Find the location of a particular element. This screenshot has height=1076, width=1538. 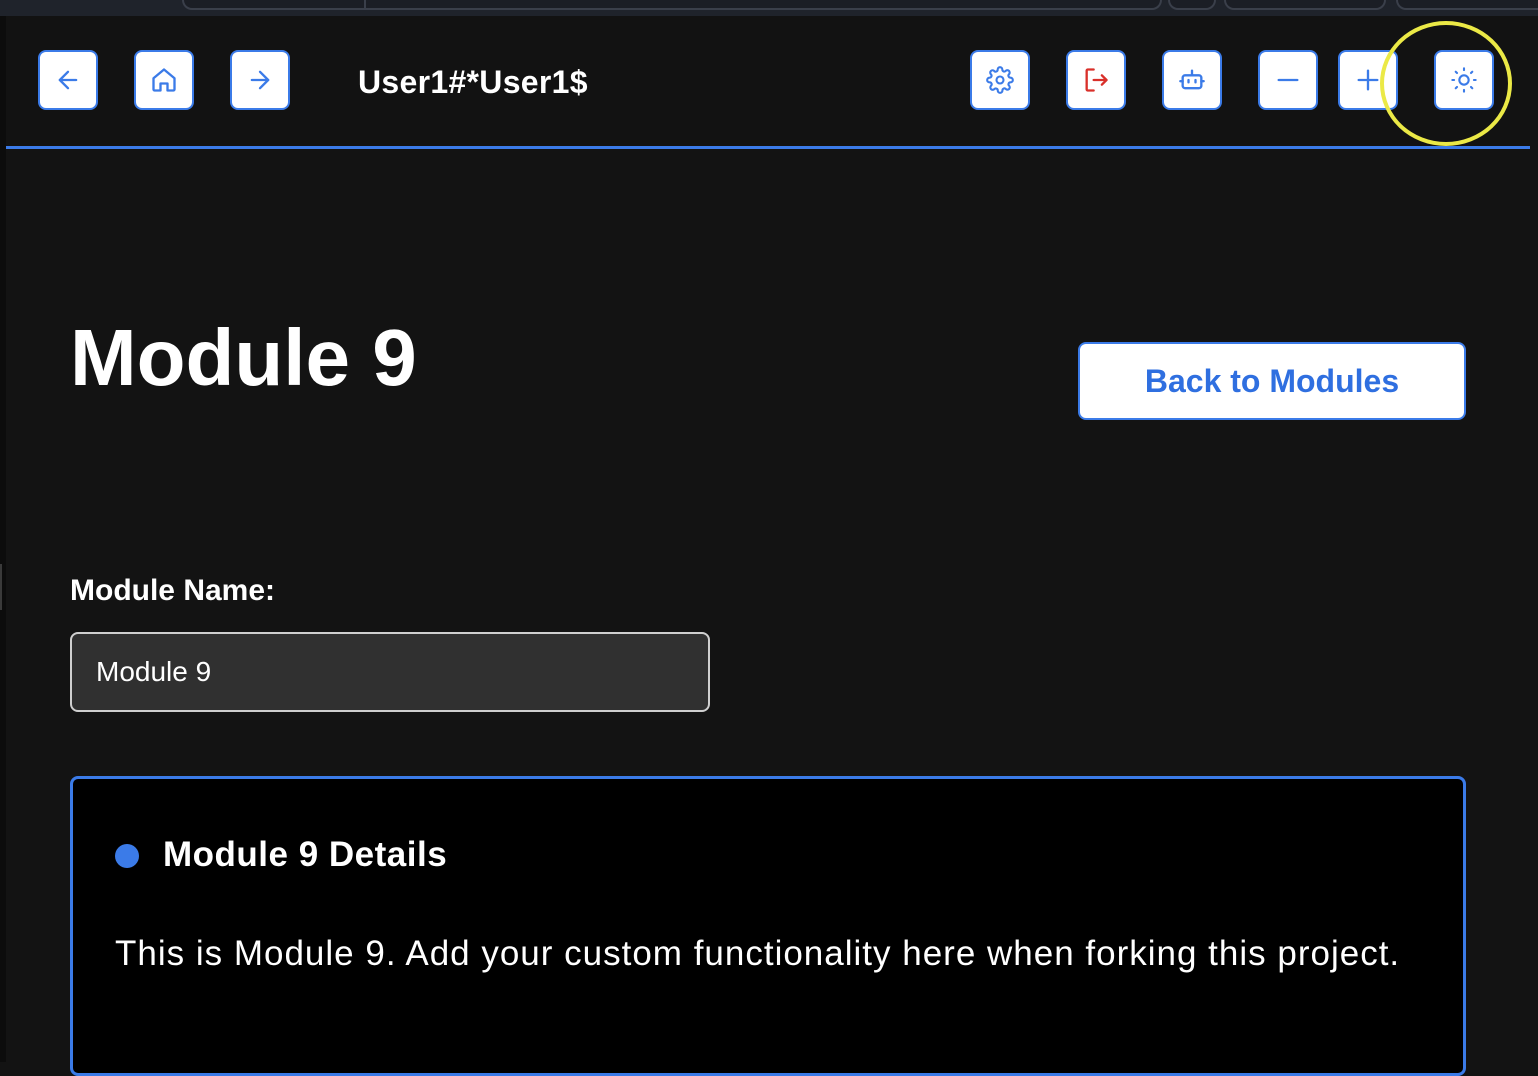

window-left-edge is located at coordinates (3, 539).